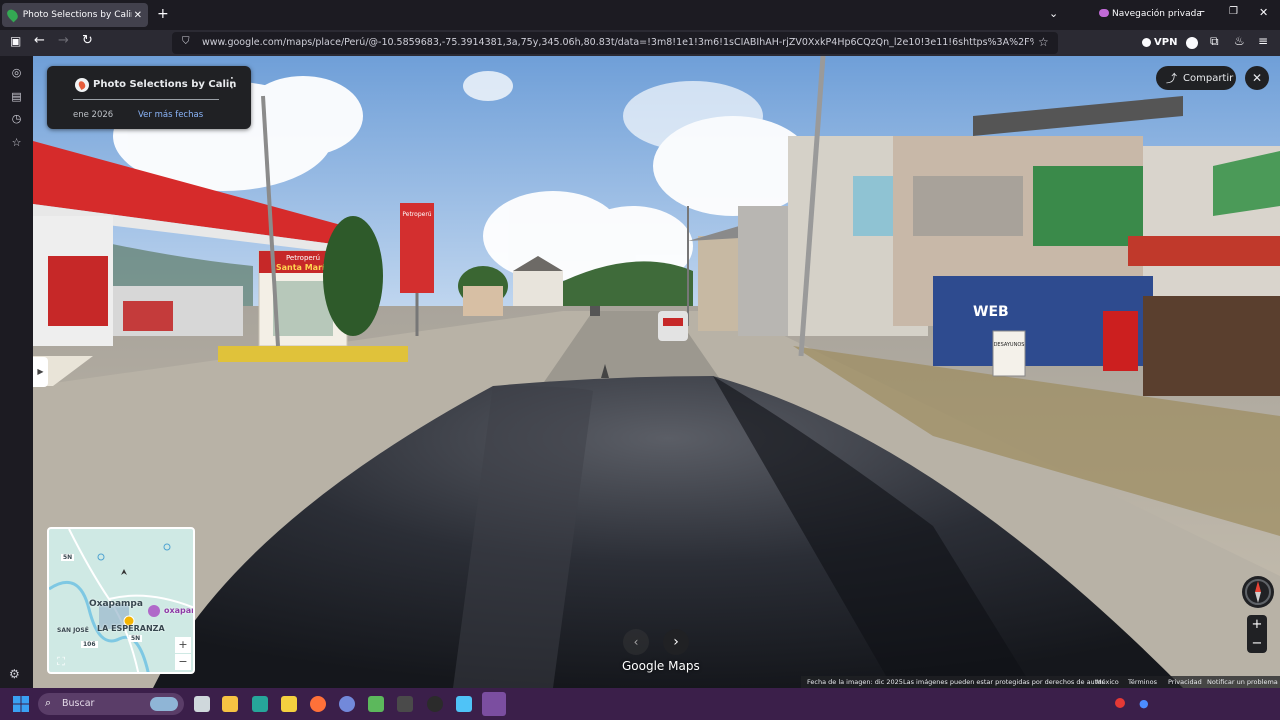  What do you see at coordinates (1043, 42) in the screenshot?
I see `bookmark-star-icon: ☆` at bounding box center [1043, 42].